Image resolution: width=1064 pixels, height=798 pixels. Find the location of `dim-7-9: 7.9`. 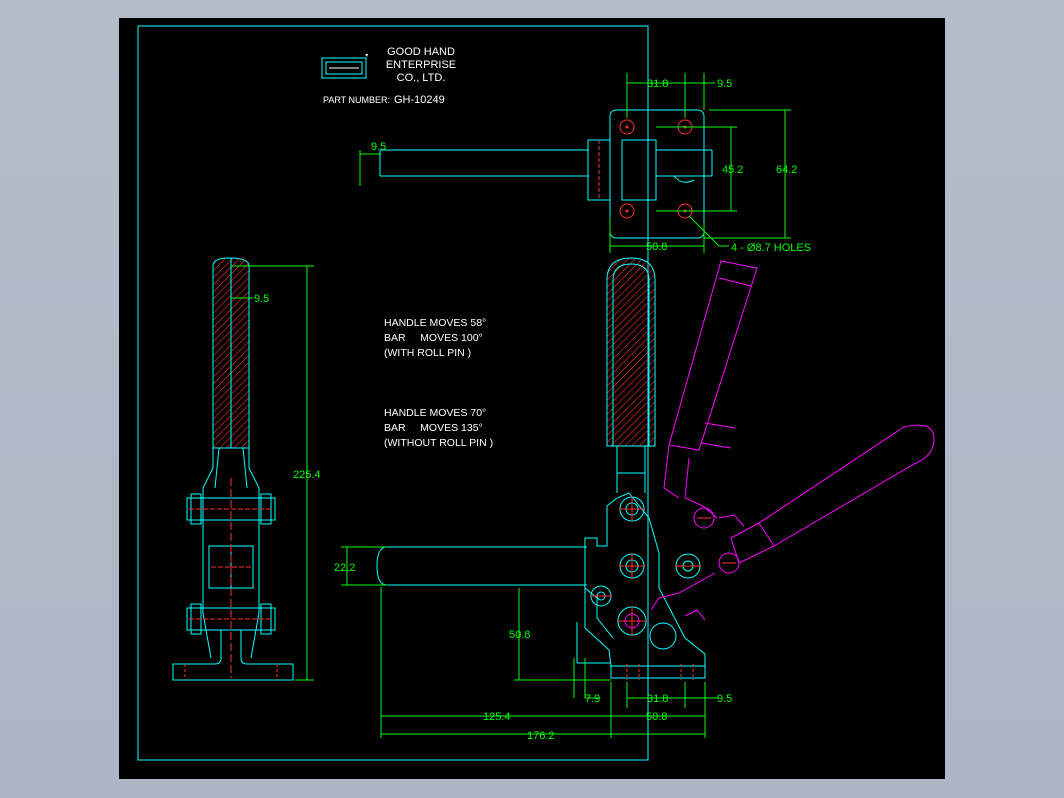

dim-7-9: 7.9 is located at coordinates (592, 699).